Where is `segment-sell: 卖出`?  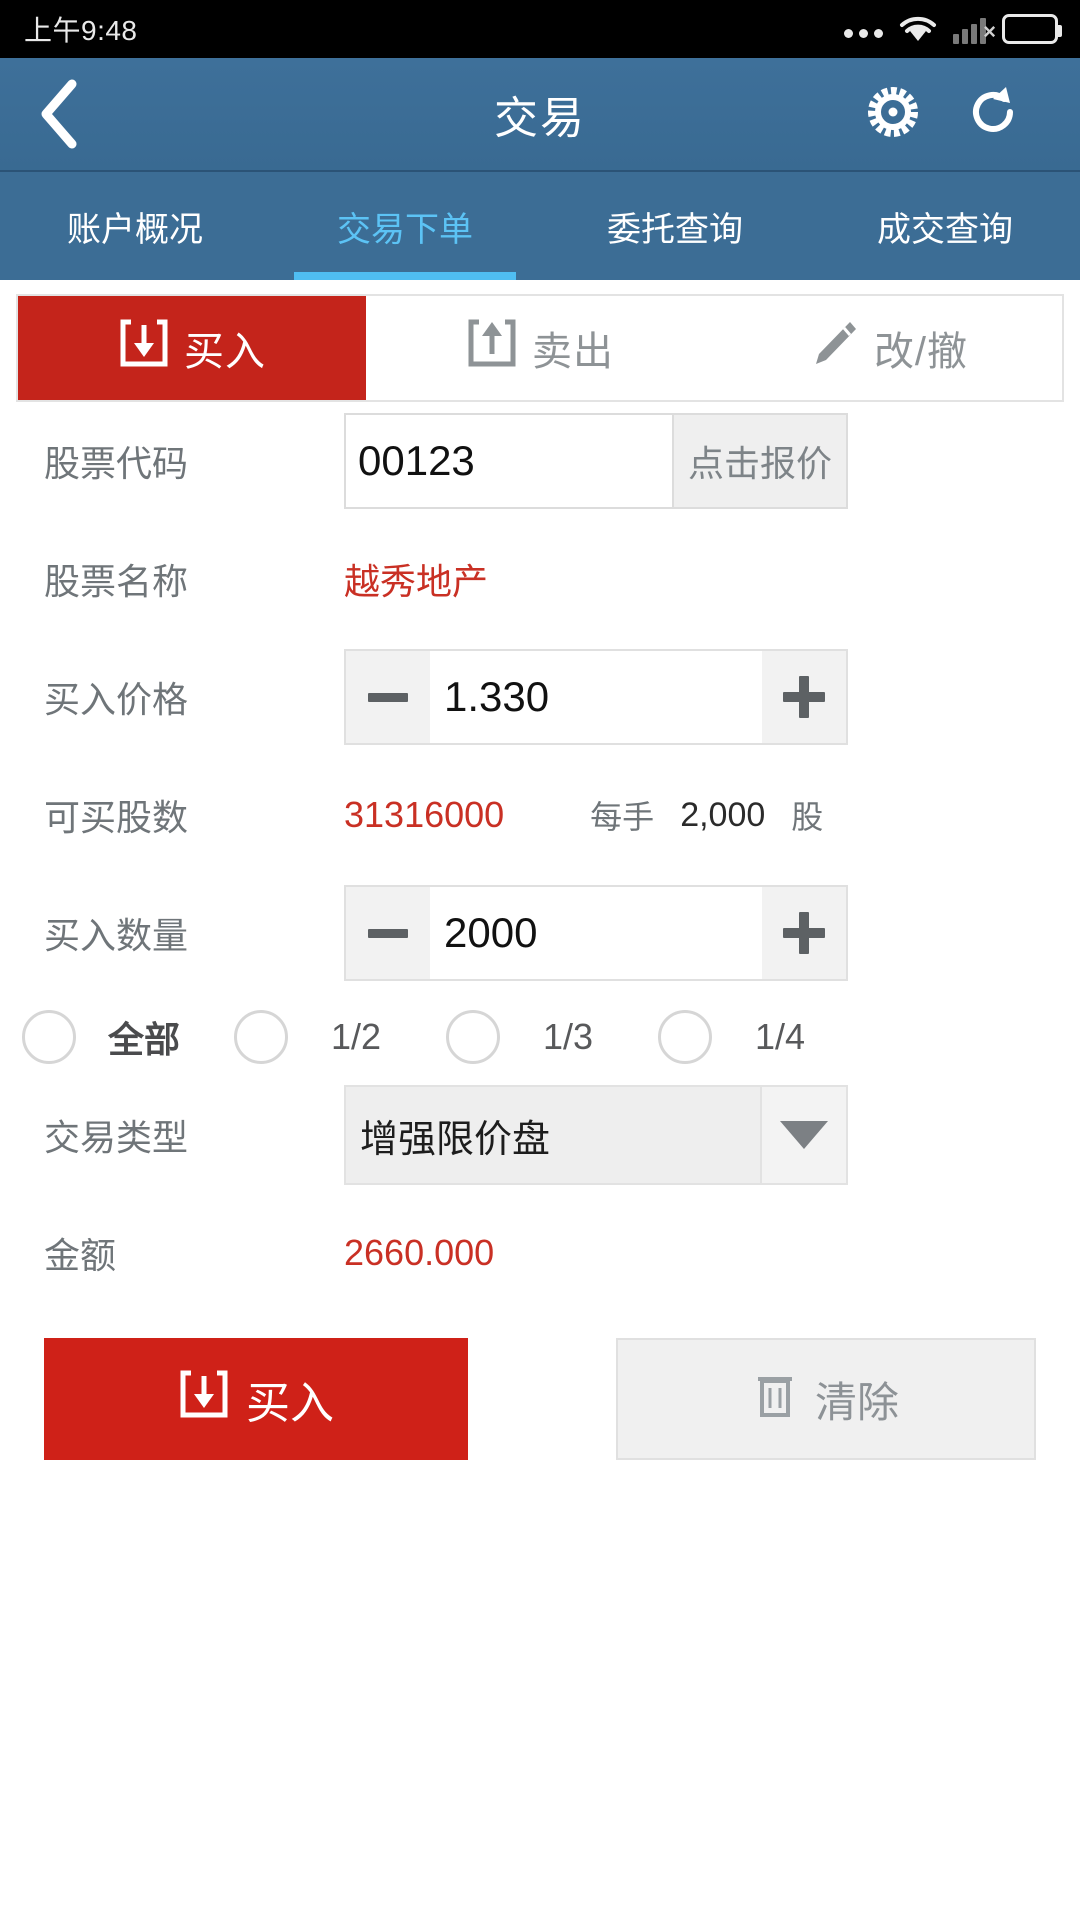 segment-sell: 卖出 is located at coordinates (540, 348).